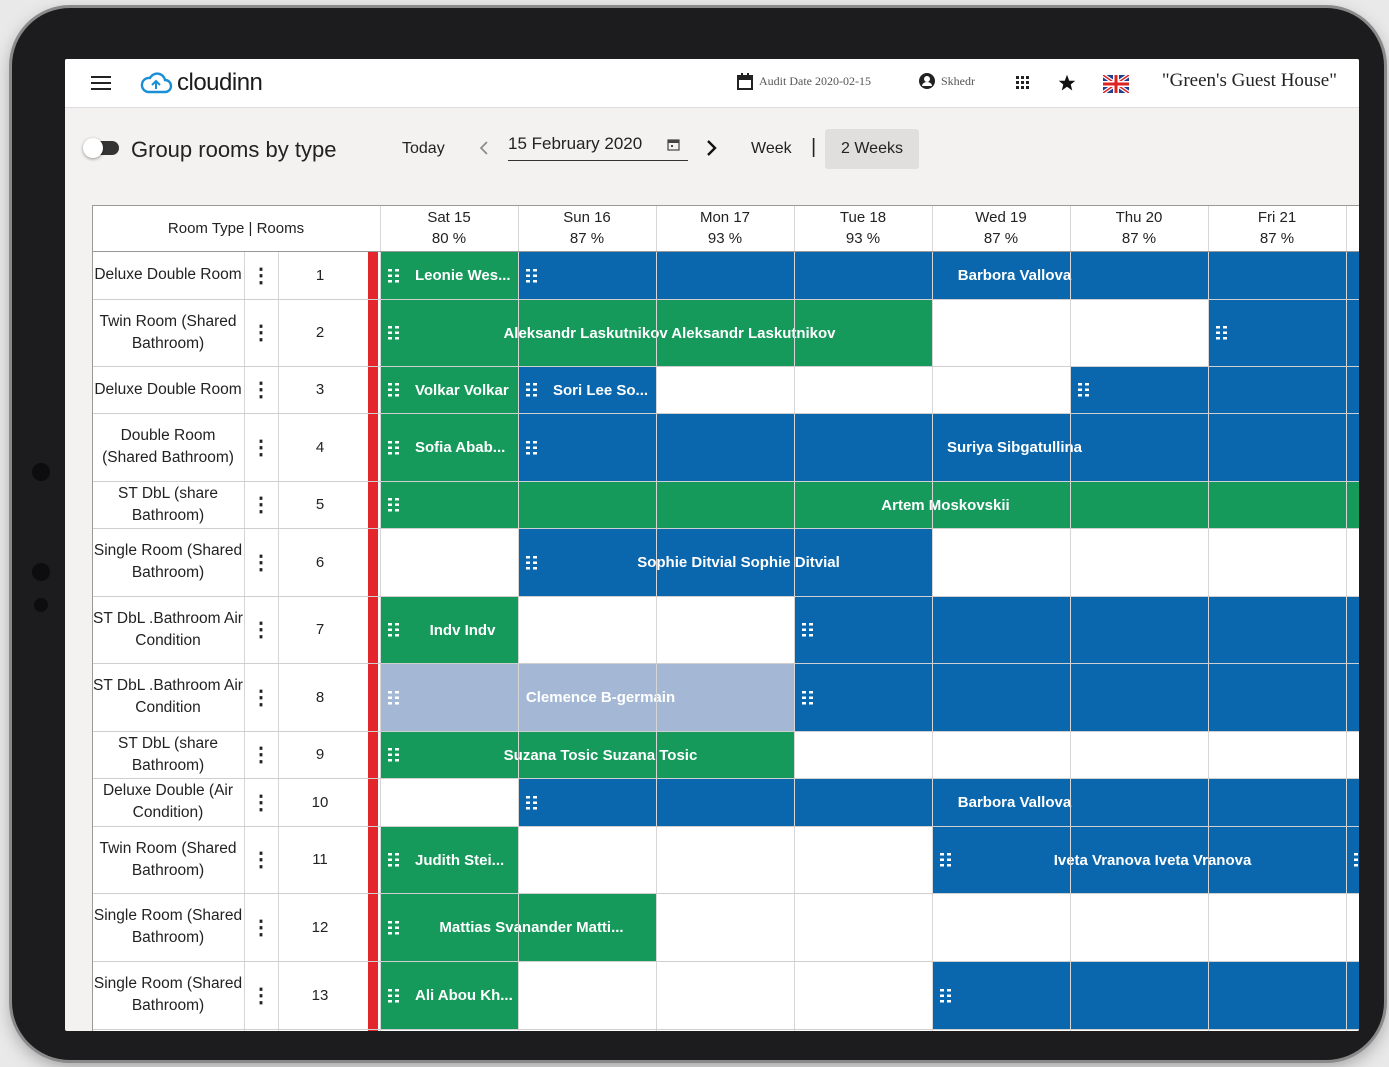 This screenshot has height=1067, width=1389. What do you see at coordinates (771, 149) in the screenshot?
I see `week-button: Week` at bounding box center [771, 149].